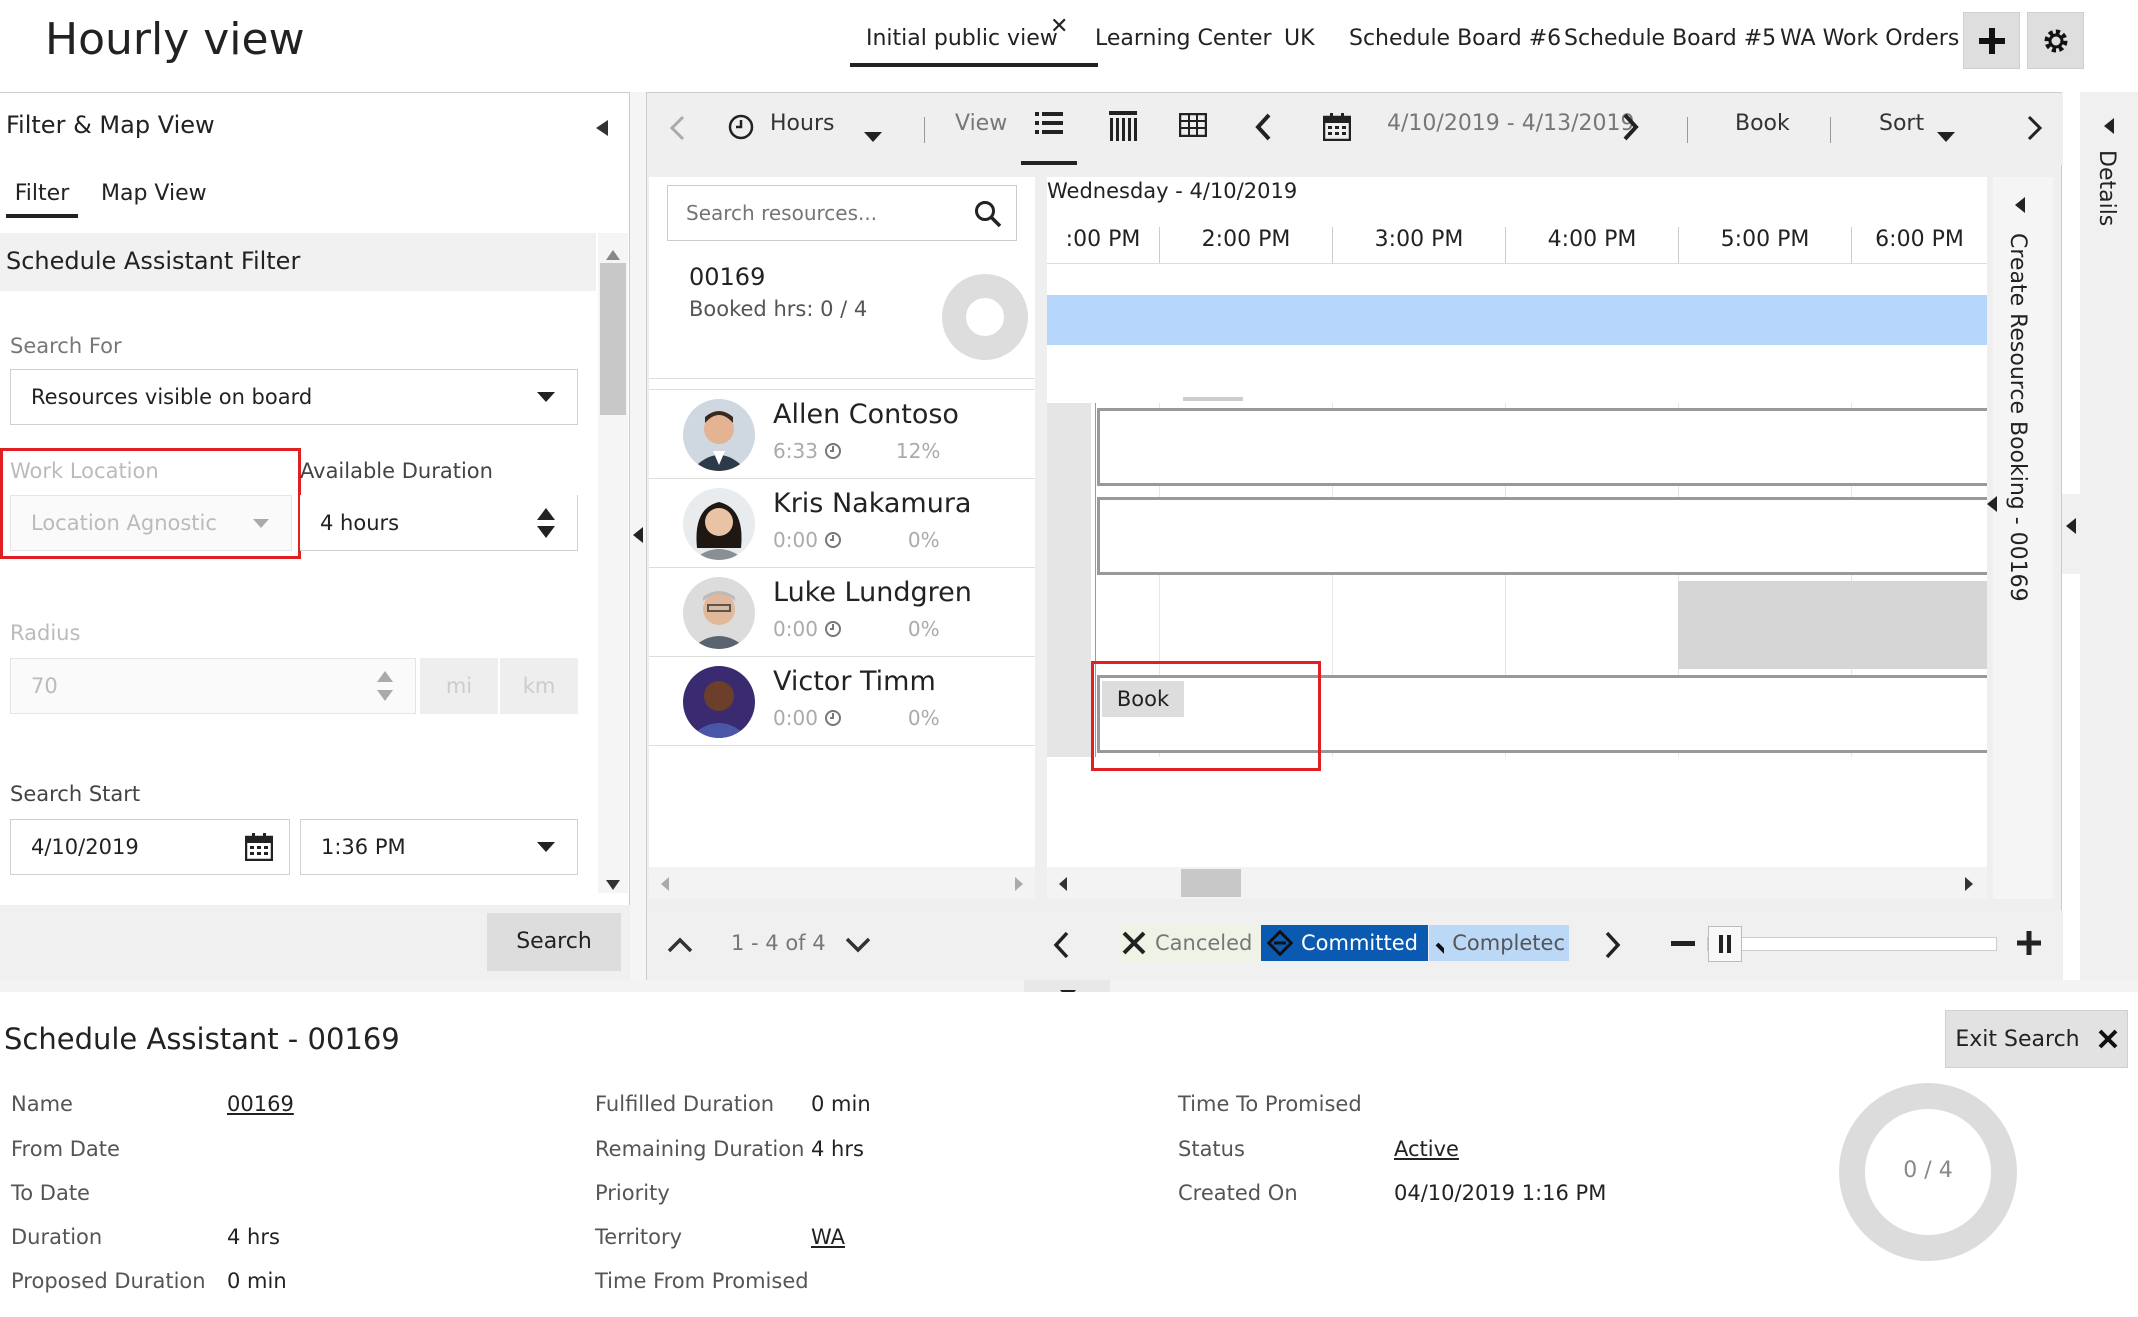 The width and height of the screenshot is (2138, 1317). Describe the element at coordinates (1670, 38) in the screenshot. I see `tab-schedule-board-5: Schedule Board #5` at that location.